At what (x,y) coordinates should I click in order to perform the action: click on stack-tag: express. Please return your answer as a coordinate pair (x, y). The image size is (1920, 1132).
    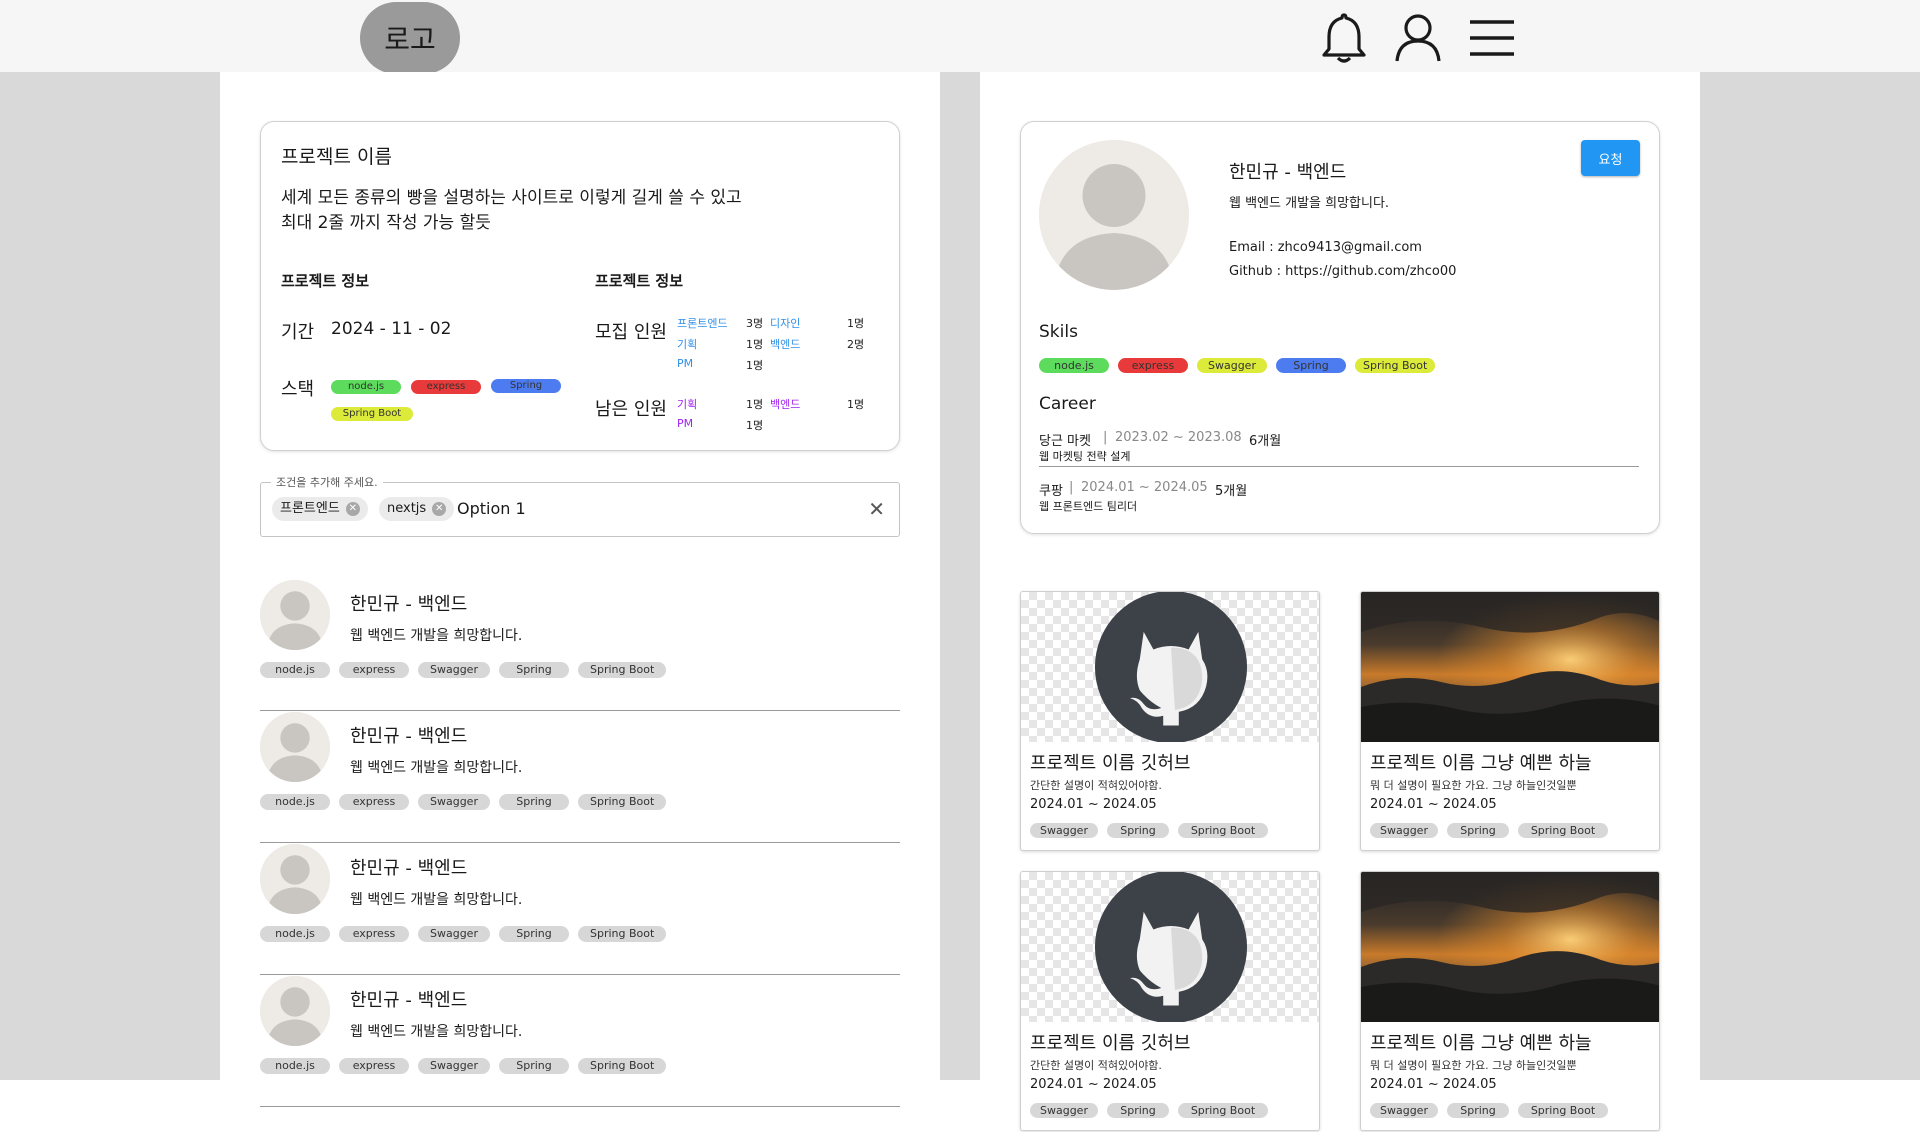
    Looking at the image, I should click on (446, 387).